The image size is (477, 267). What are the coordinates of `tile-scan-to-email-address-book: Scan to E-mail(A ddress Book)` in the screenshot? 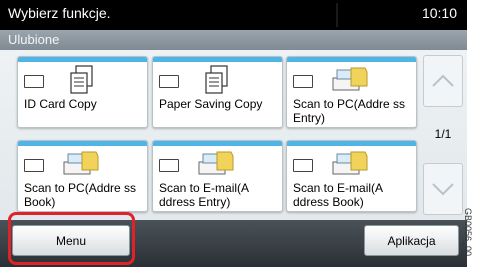 It's located at (351, 176).